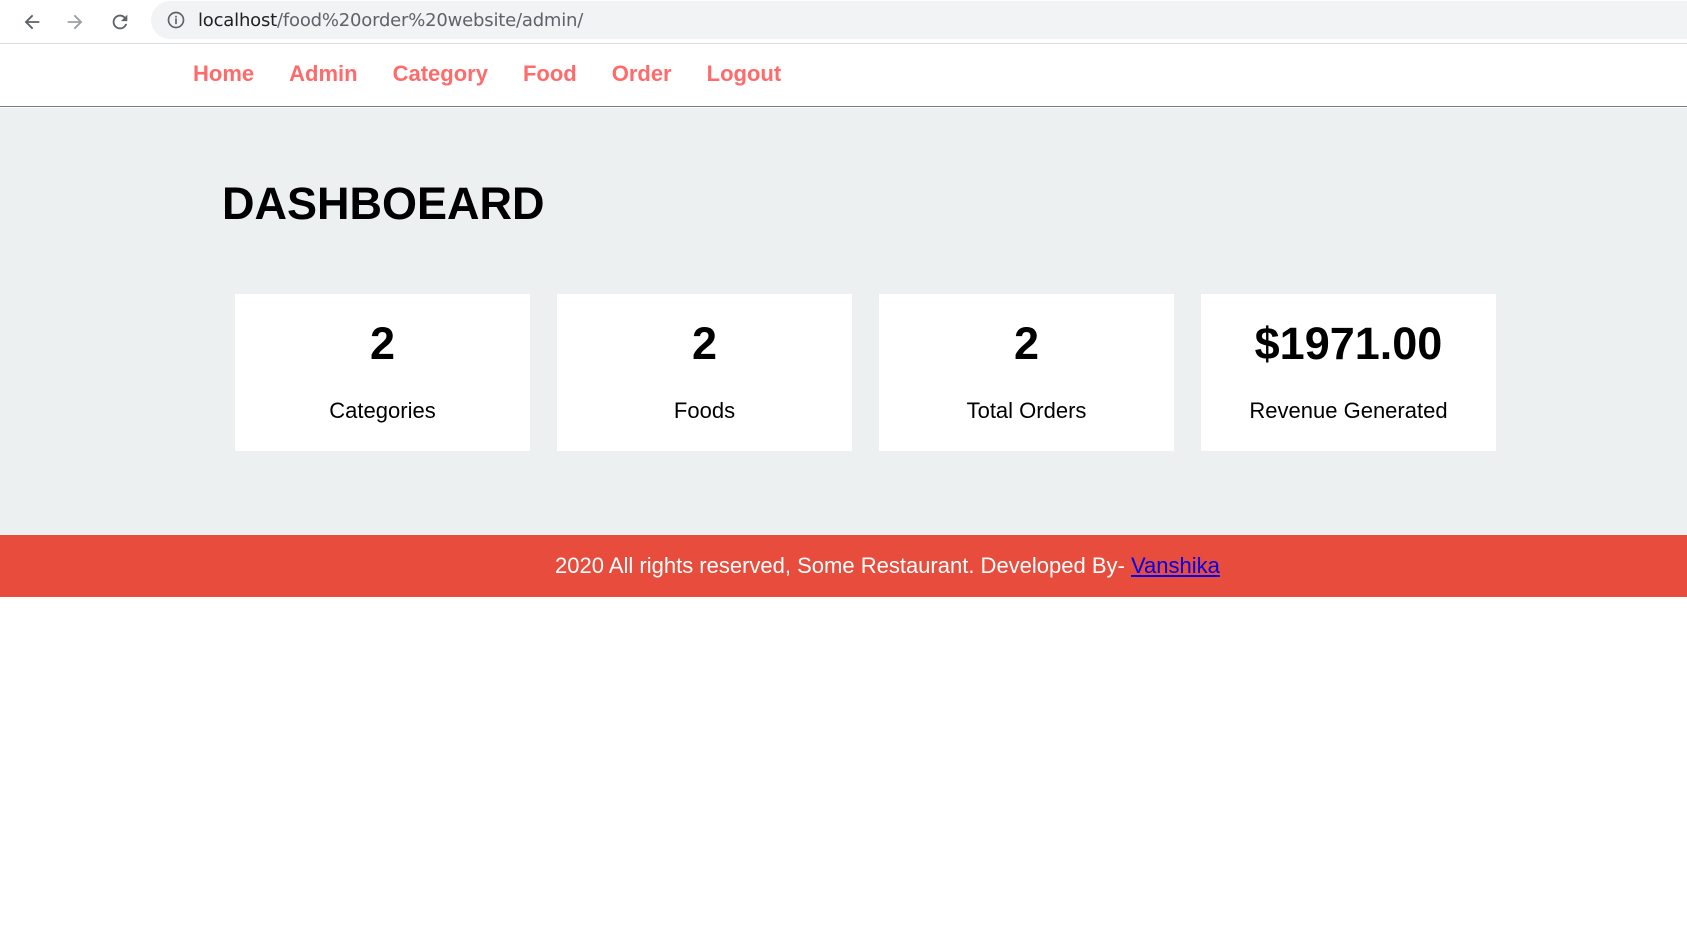  I want to click on menu-item-logout: Logout, so click(744, 74).